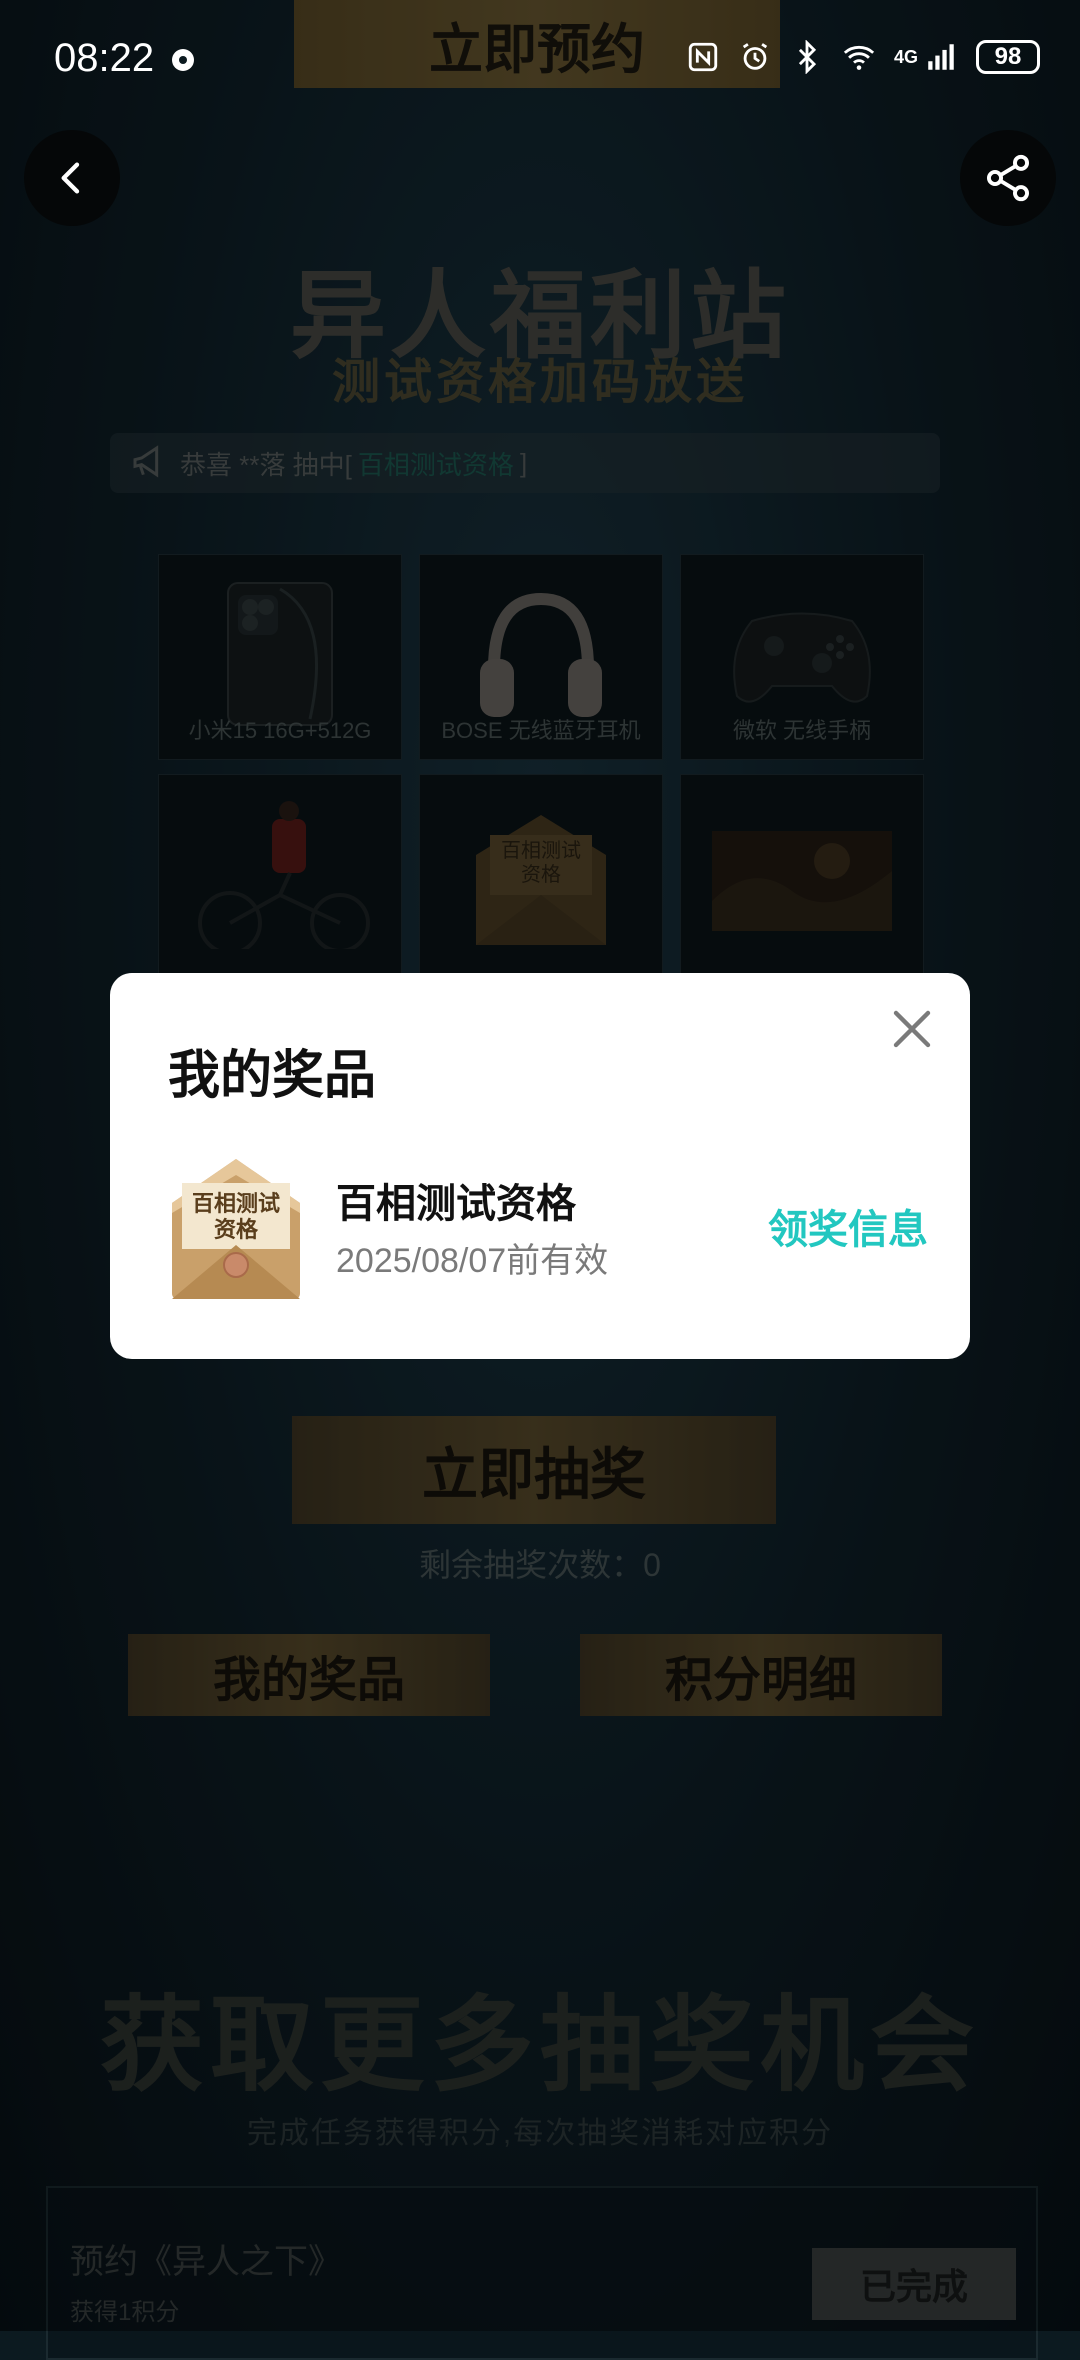 This screenshot has height=2360, width=1080. Describe the element at coordinates (548, 1228) in the screenshot. I see `prize-item: 百相测试 资格 百相测试资格 2025/08/07前有效 领奖信息` at that location.